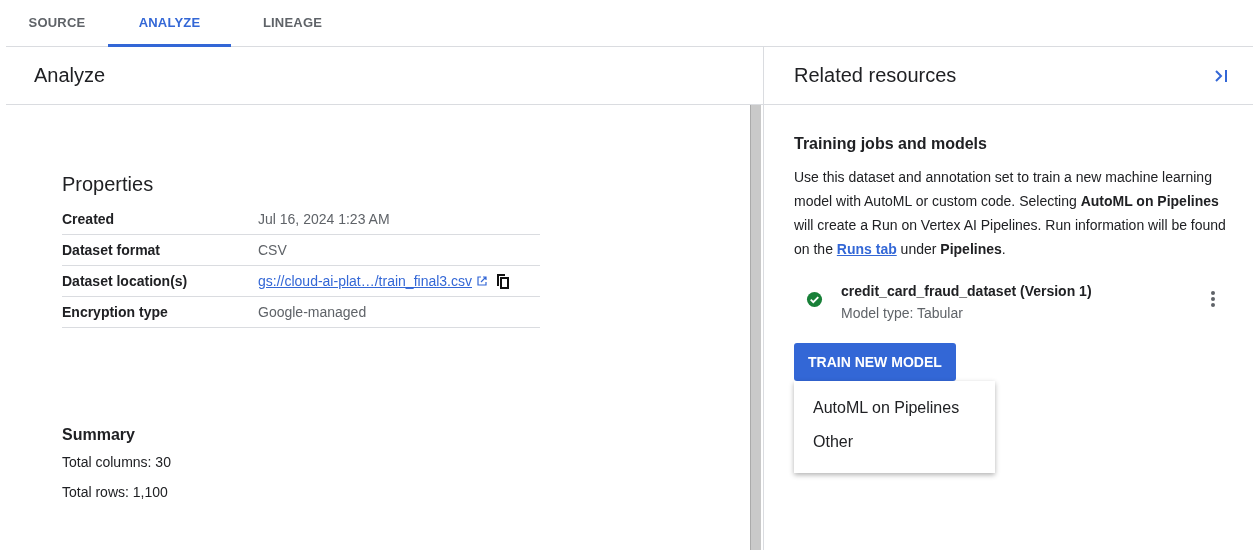 The width and height of the screenshot is (1253, 550). I want to click on property-label: Encryption type, so click(115, 312).